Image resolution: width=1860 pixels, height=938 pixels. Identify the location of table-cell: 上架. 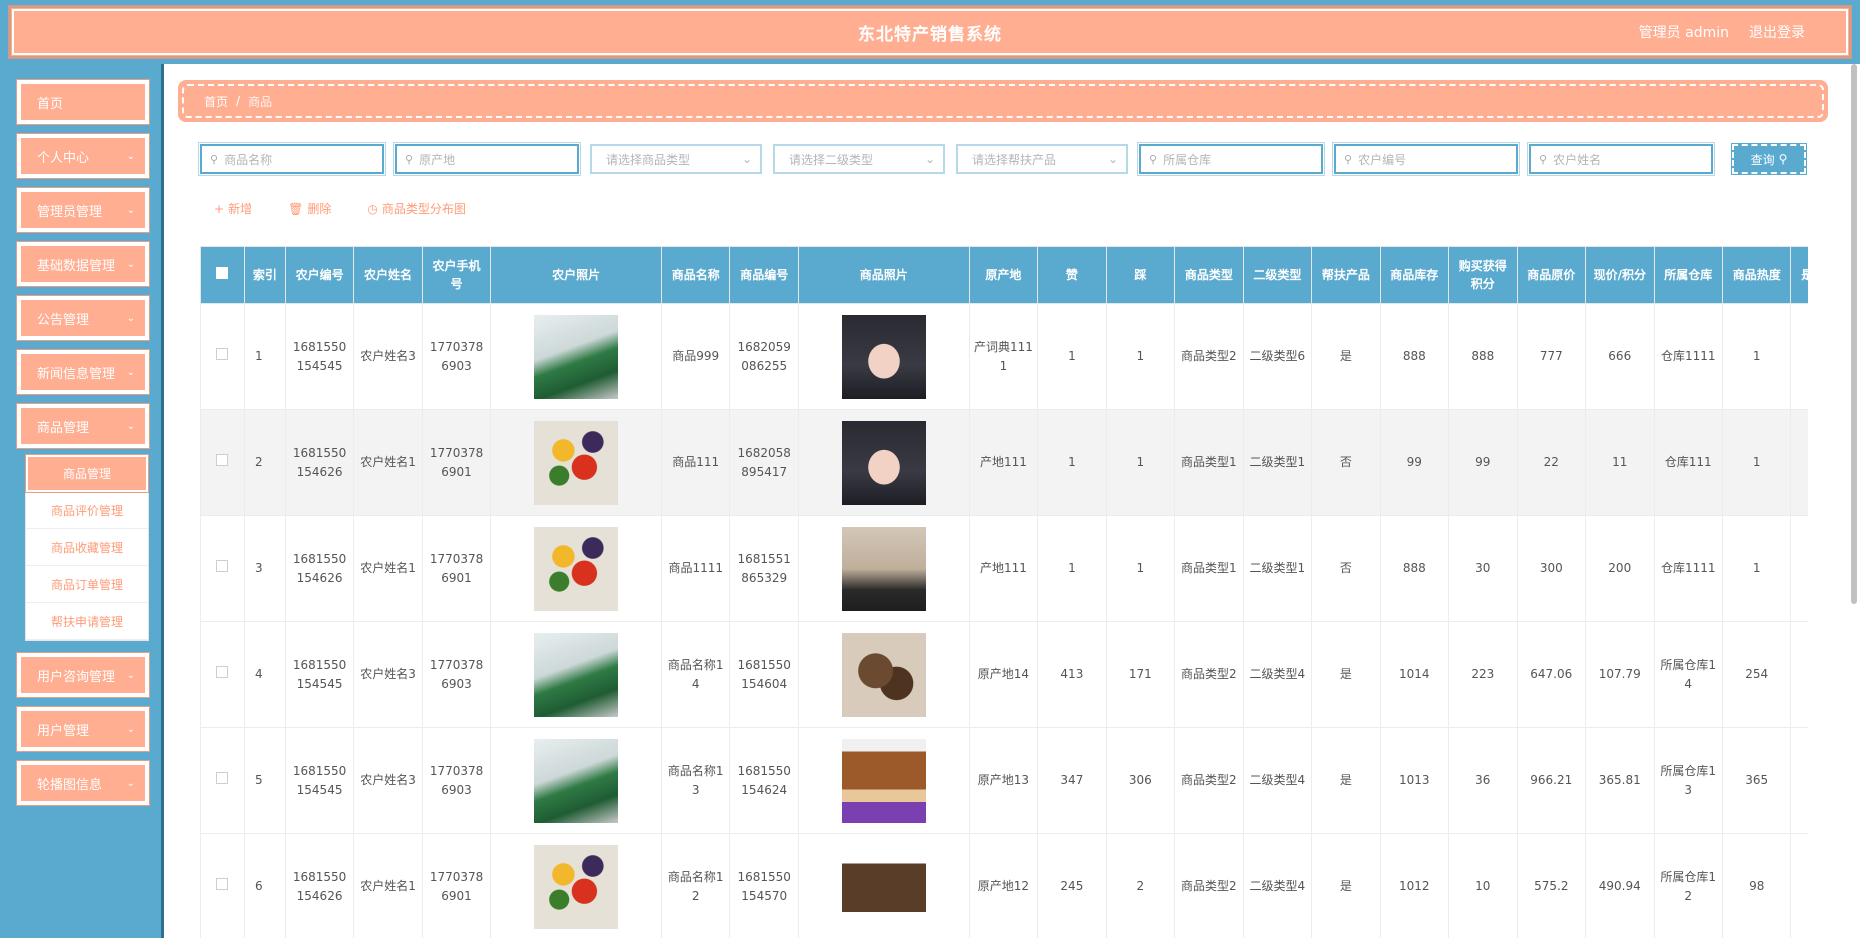
(1799, 462).